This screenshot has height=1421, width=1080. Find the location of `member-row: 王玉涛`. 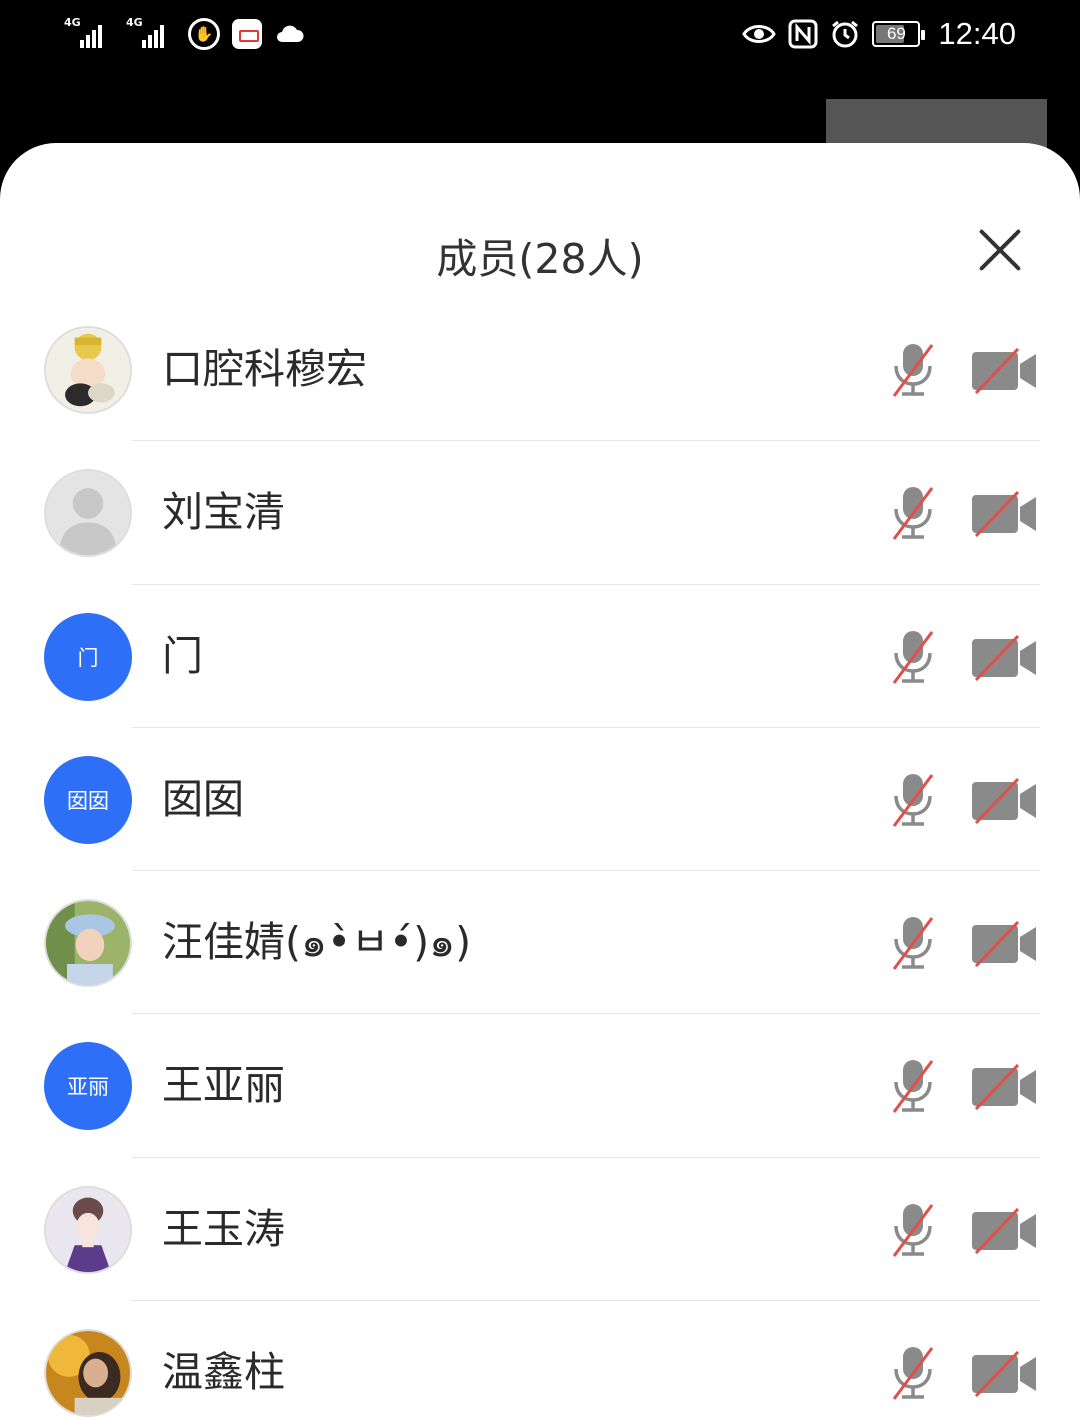

member-row: 王玉涛 is located at coordinates (540, 1230).